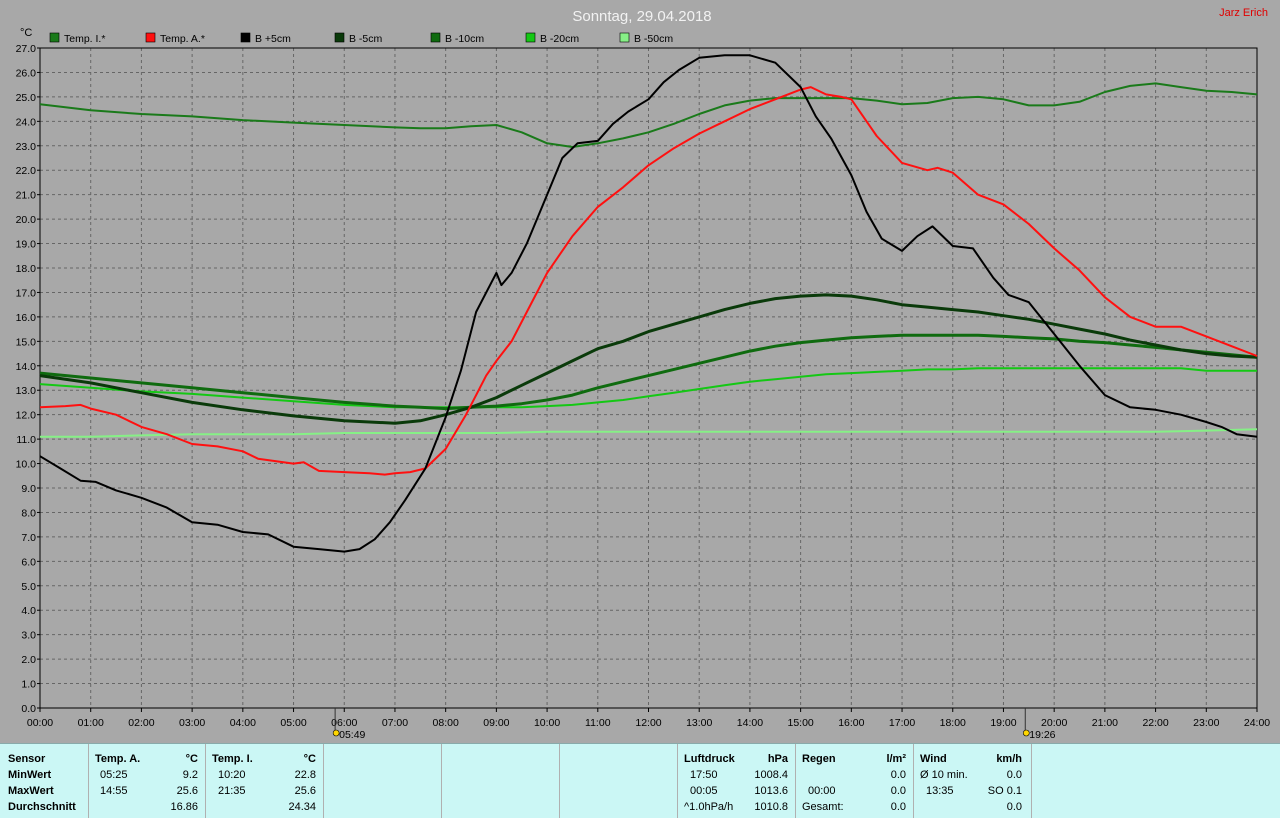  What do you see at coordinates (26, 269) in the screenshot?
I see `y-tick-label: 18.0` at bounding box center [26, 269].